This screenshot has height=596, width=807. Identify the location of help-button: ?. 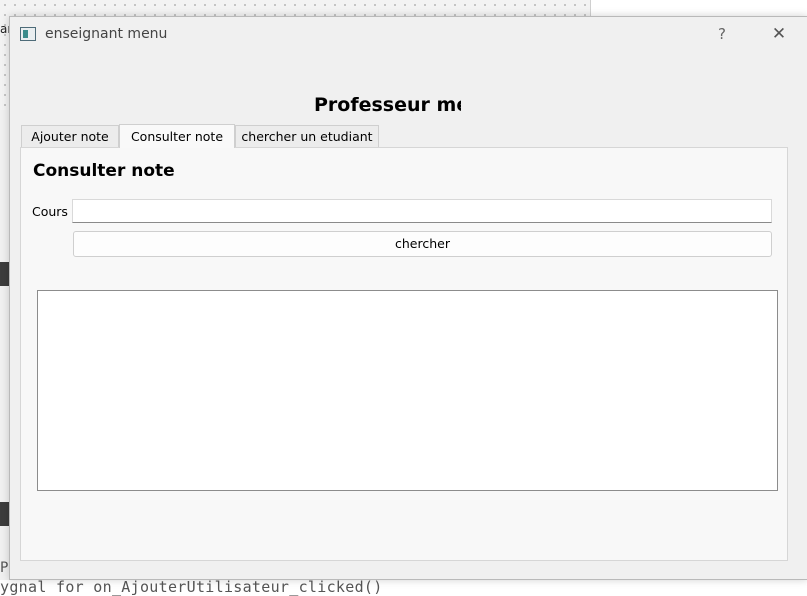
(722, 34).